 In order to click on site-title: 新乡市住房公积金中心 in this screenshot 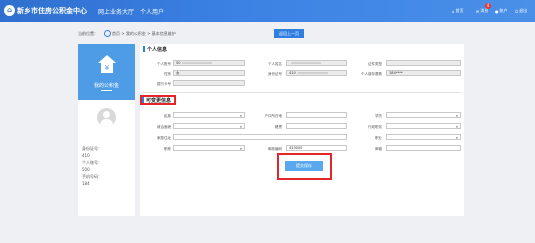, I will do `click(52, 11)`.